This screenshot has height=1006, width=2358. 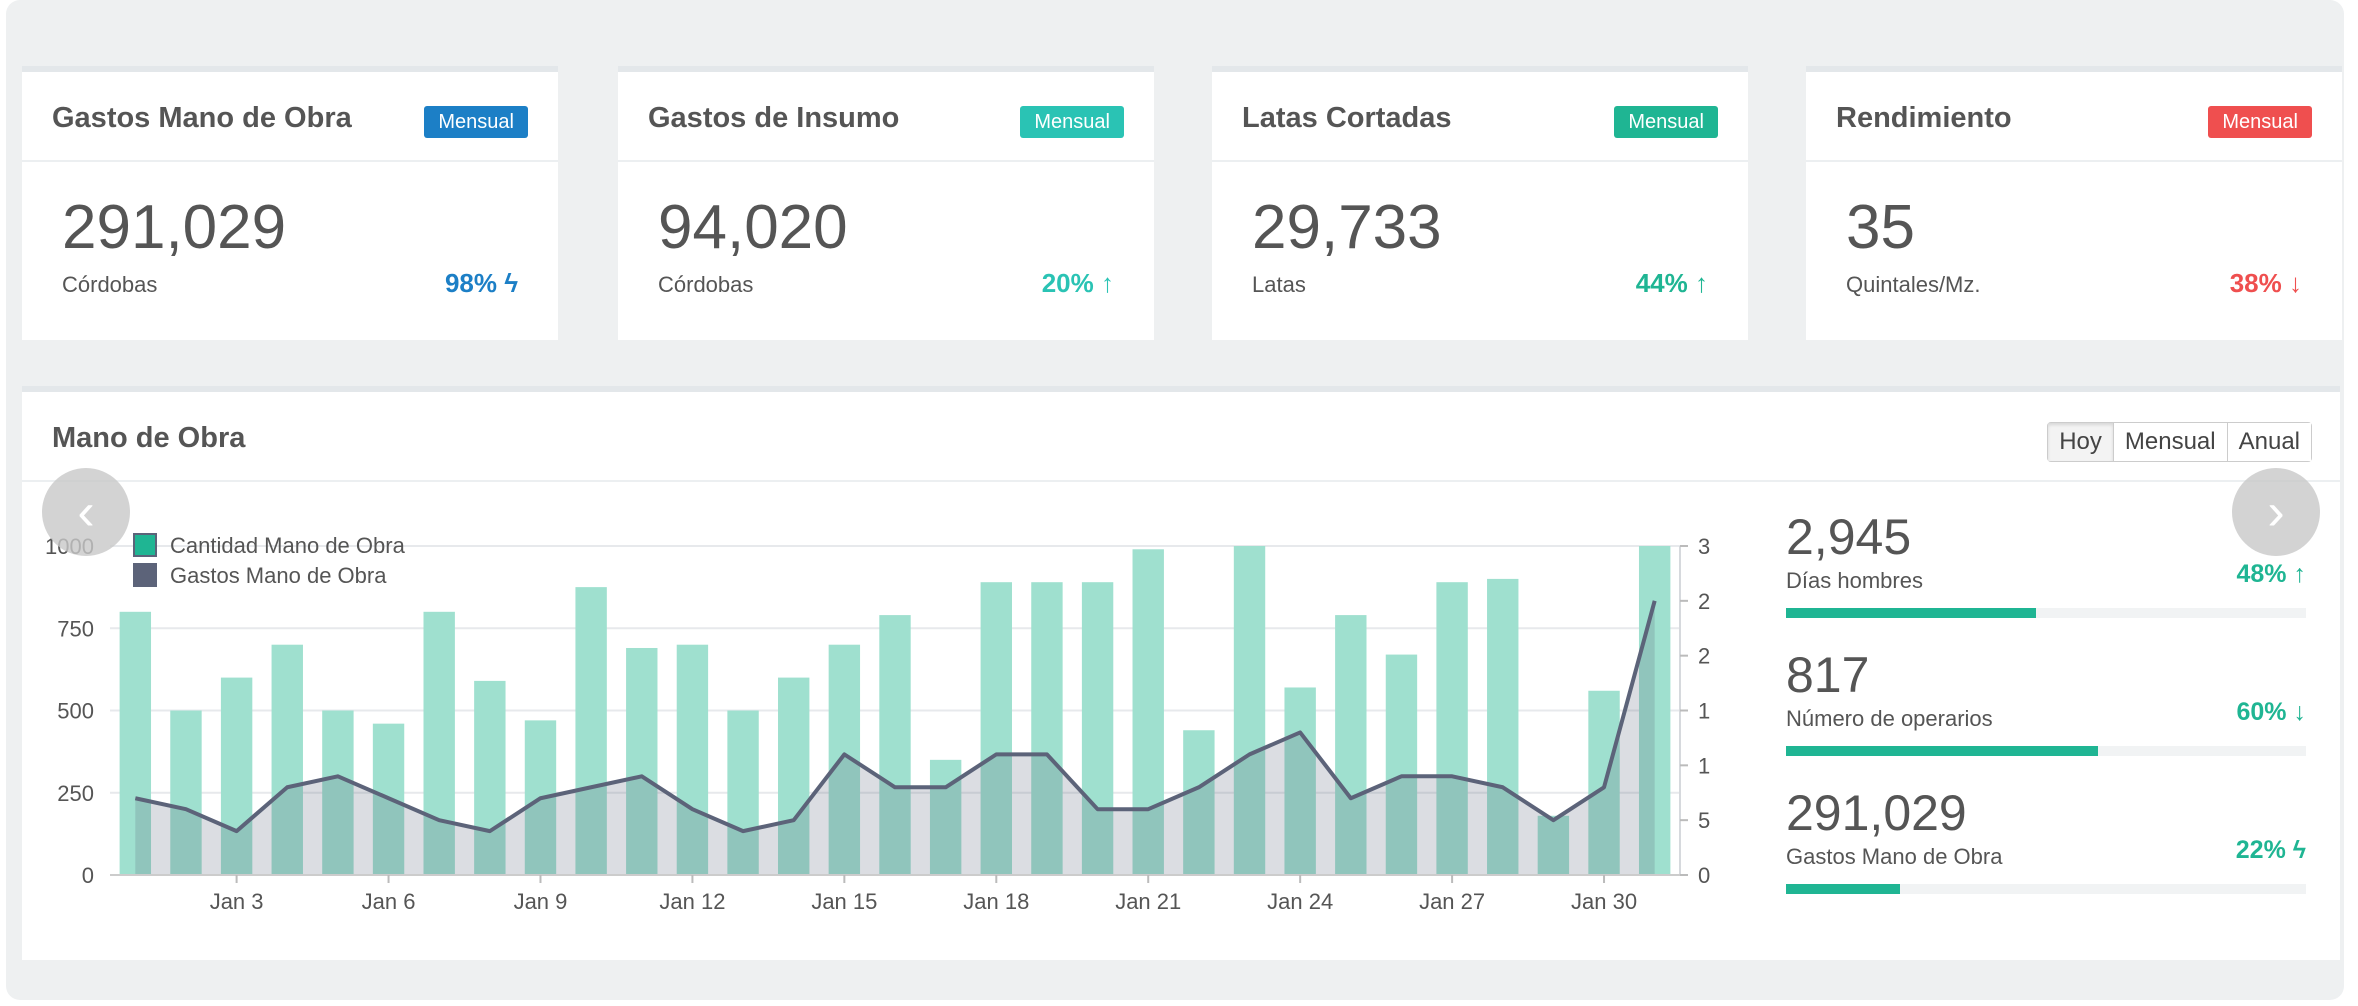 I want to click on card-percentage: 44% ↑, so click(x=1672, y=283).